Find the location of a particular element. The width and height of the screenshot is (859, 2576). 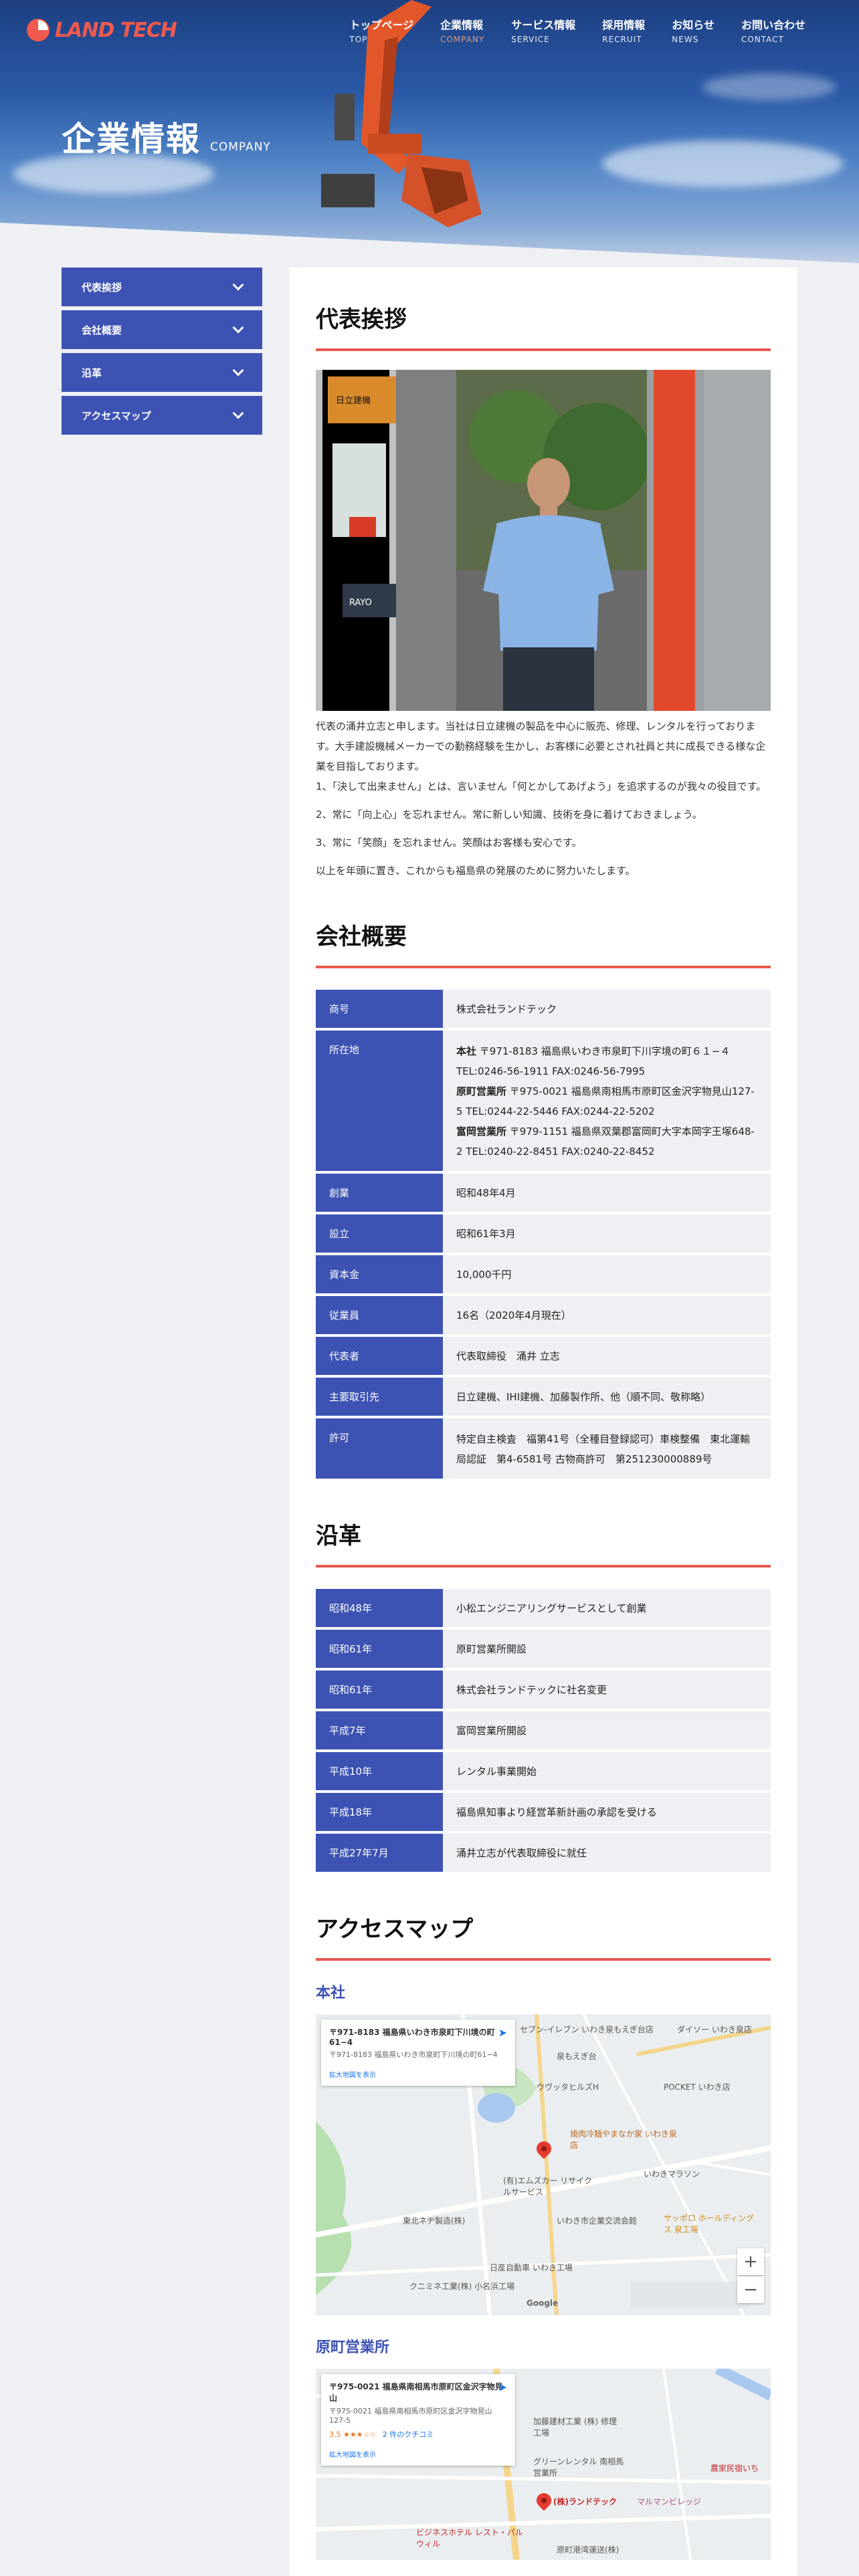

nav-label: お問い合わせ is located at coordinates (773, 25).